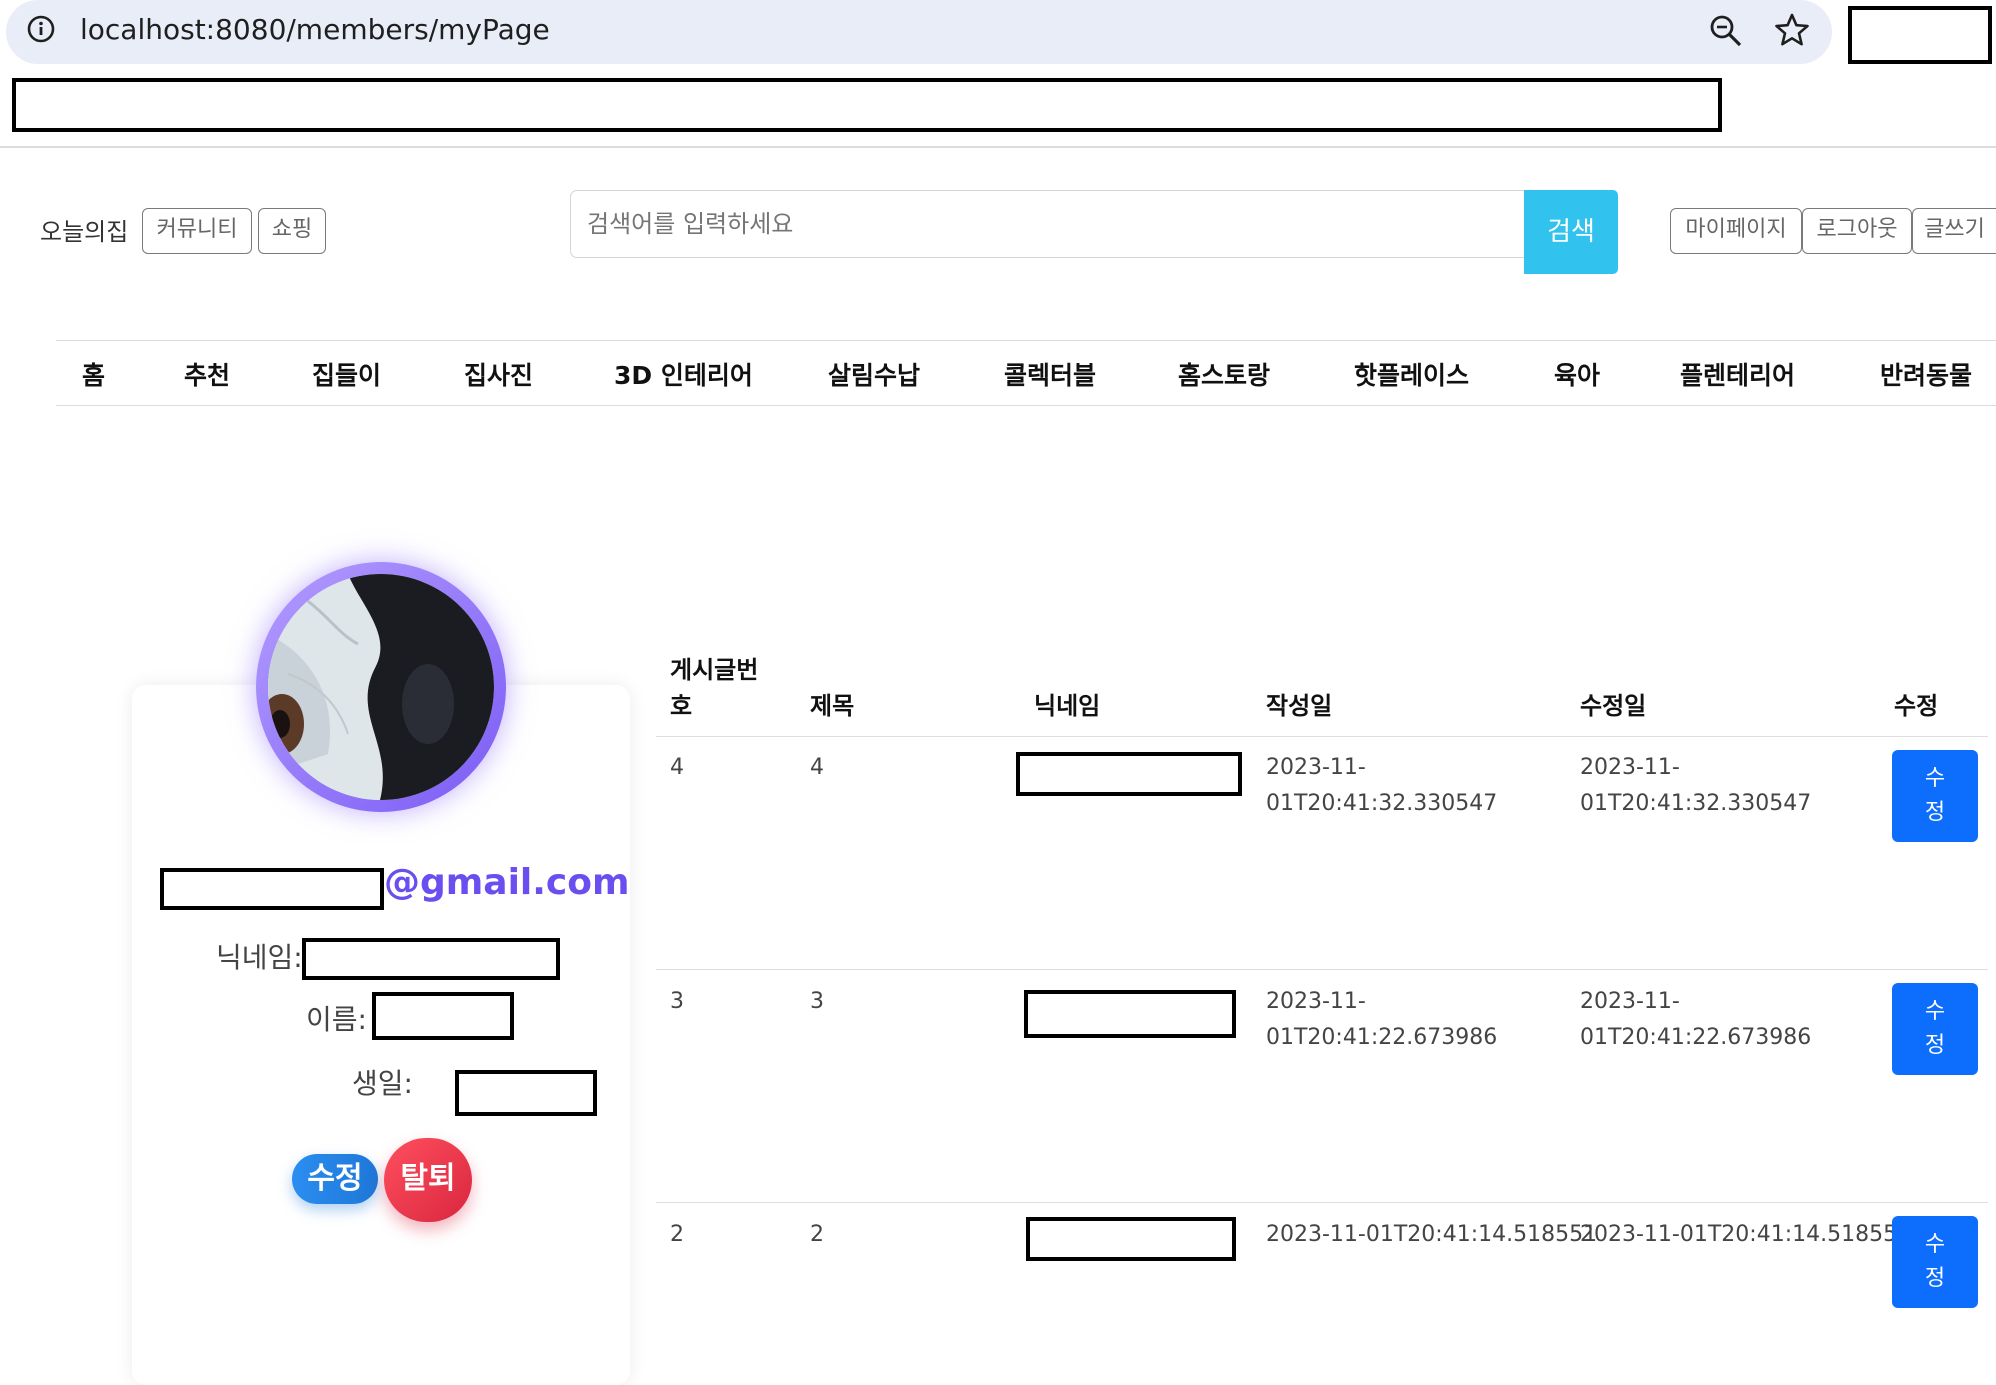 The width and height of the screenshot is (1996, 1385). Describe the element at coordinates (677, 767) in the screenshot. I see `row1-post-number: 4` at that location.